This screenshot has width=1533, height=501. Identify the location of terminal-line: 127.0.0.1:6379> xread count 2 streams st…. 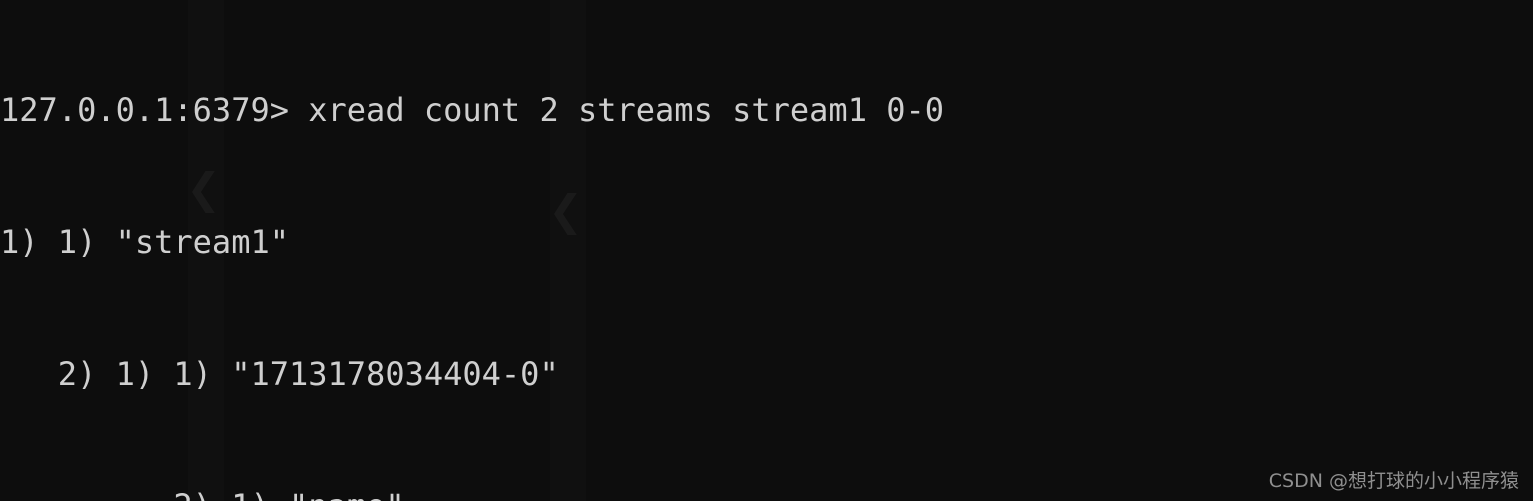
(472, 110).